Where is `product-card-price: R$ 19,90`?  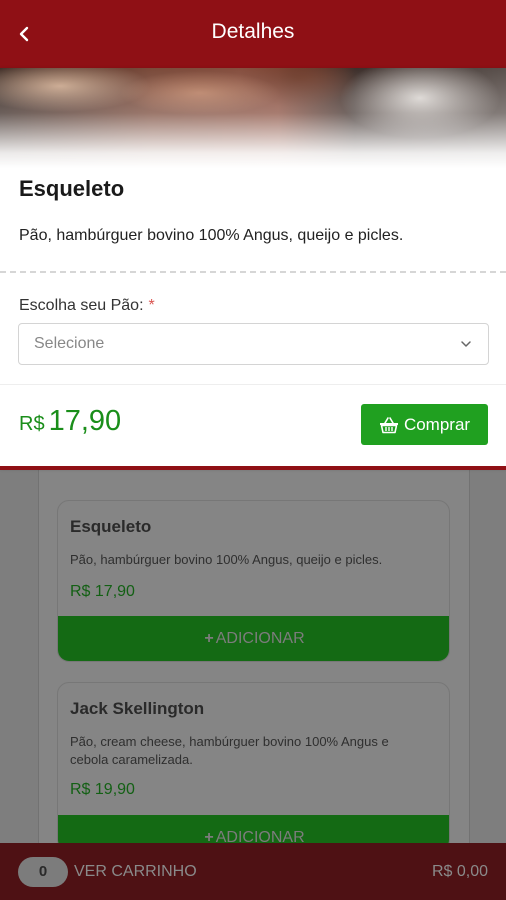 product-card-price: R$ 19,90 is located at coordinates (102, 789).